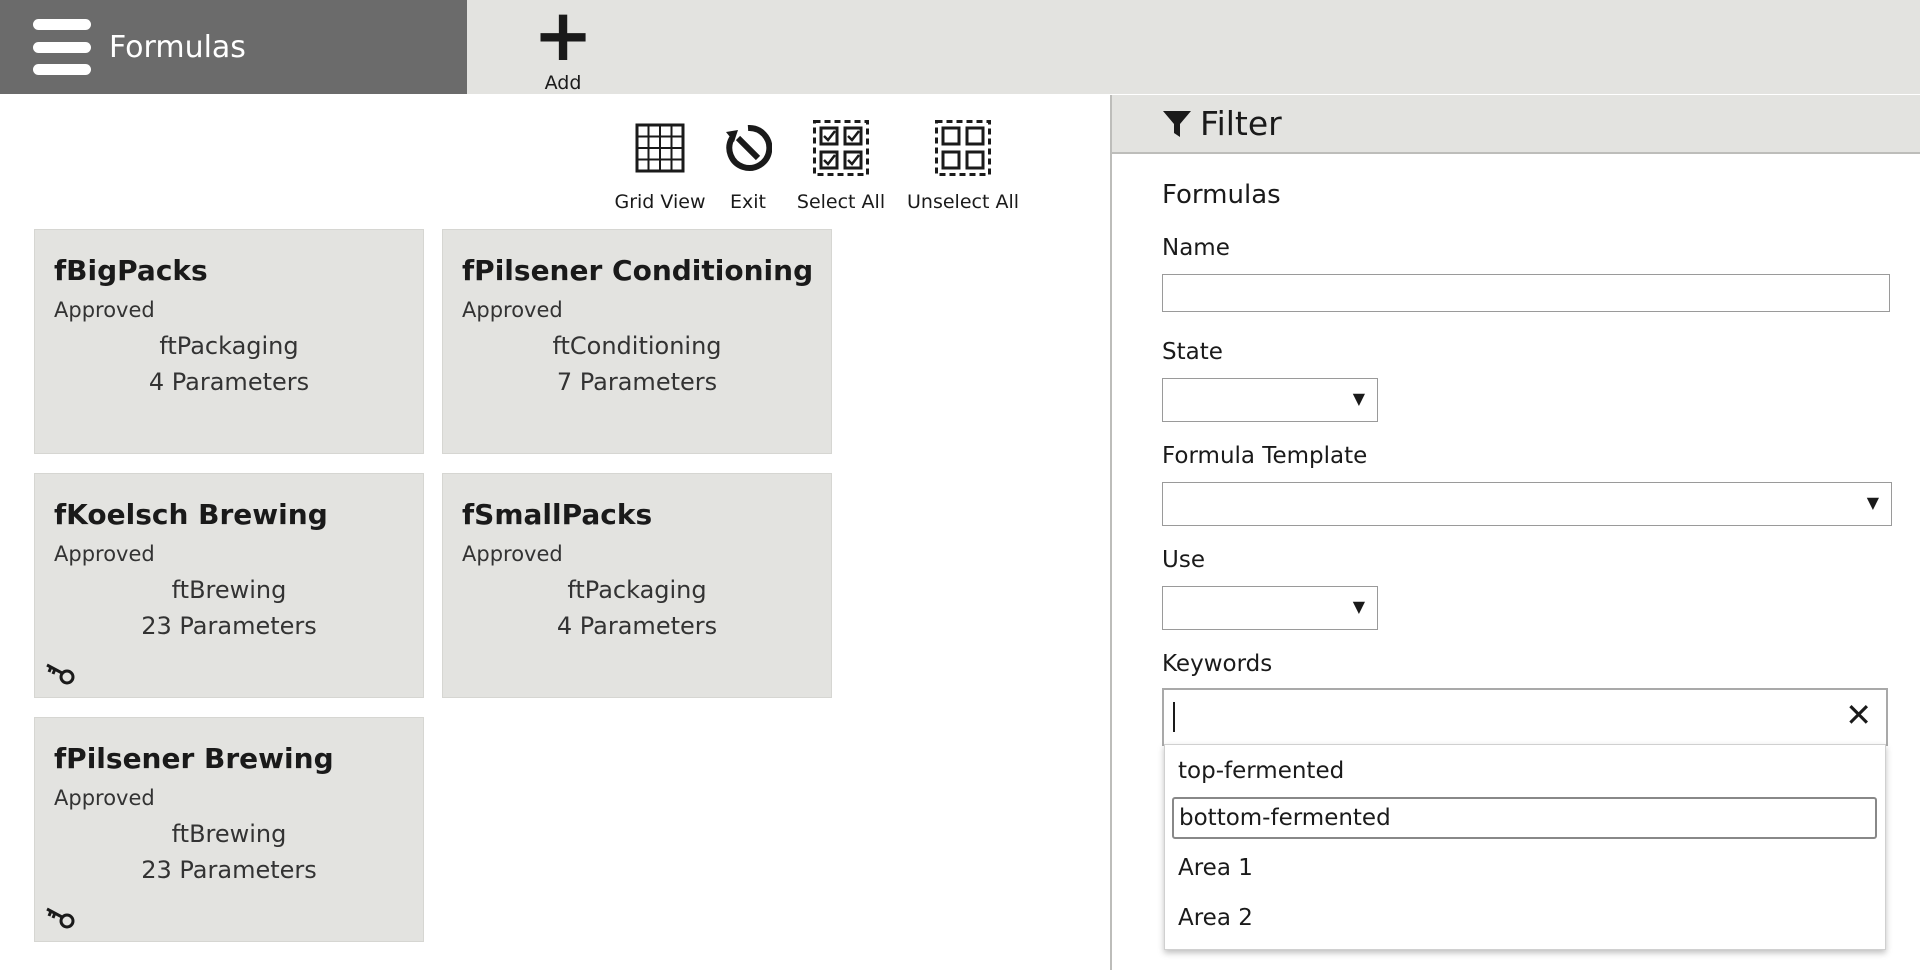 This screenshot has height=970, width=1920. I want to click on select-all-button: Select All, so click(841, 165).